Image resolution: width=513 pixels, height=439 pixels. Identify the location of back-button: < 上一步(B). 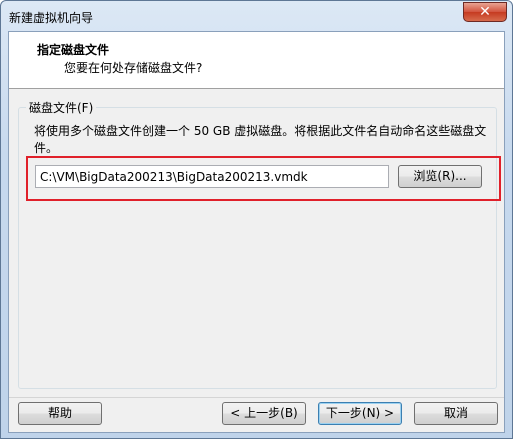
(264, 413).